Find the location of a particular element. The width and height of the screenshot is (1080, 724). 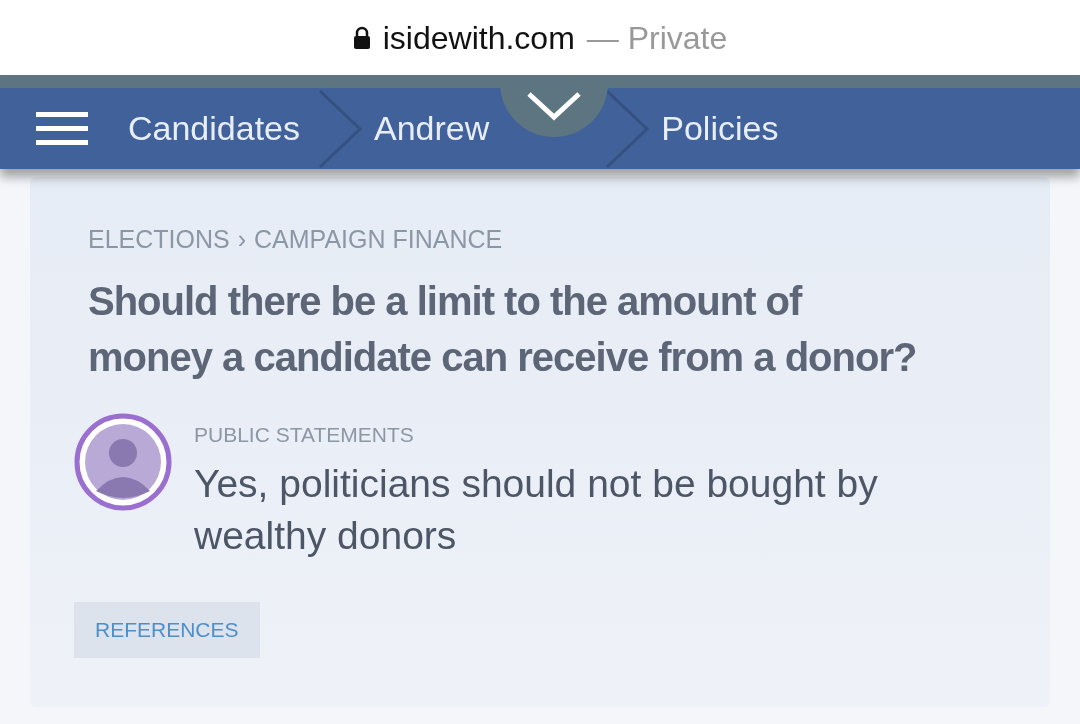

private-mode-label: — Private is located at coordinates (657, 38).